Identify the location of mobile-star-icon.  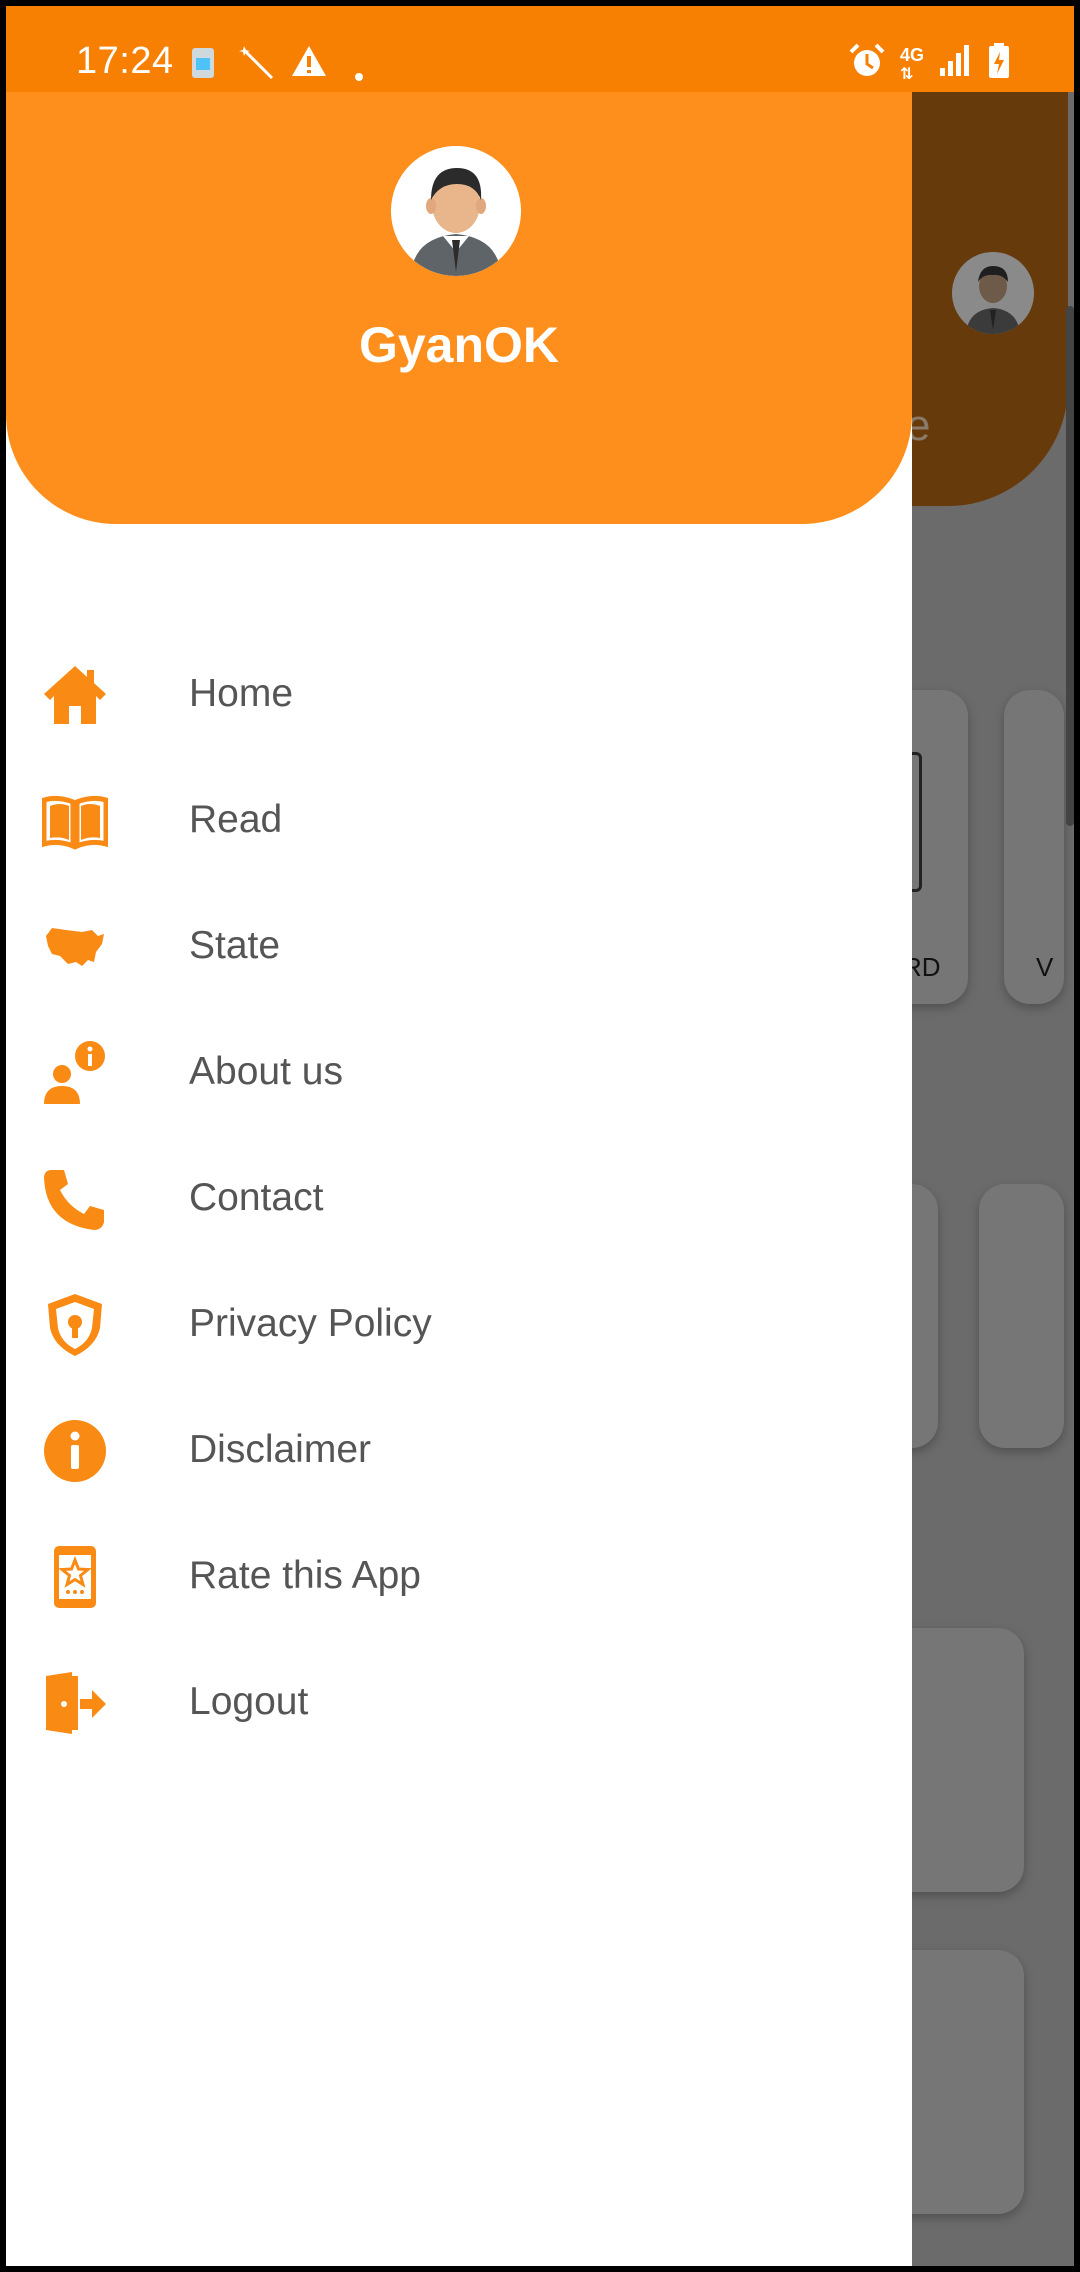
(75, 1577).